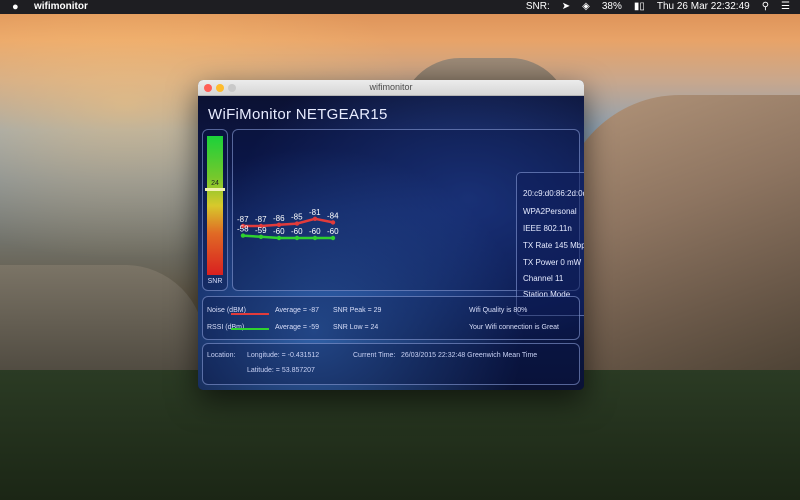  Describe the element at coordinates (261, 230) in the screenshot. I see `rssi-value-label: -59` at that location.